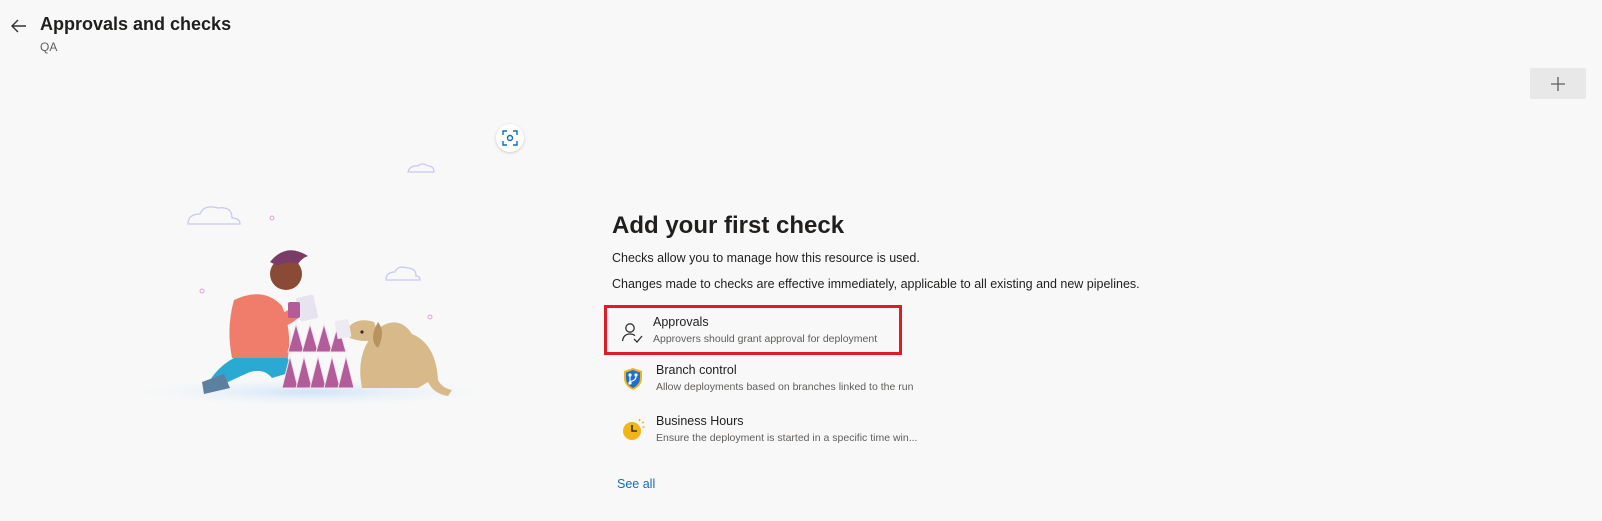  Describe the element at coordinates (636, 484) in the screenshot. I see `see-all-link: See all` at that location.